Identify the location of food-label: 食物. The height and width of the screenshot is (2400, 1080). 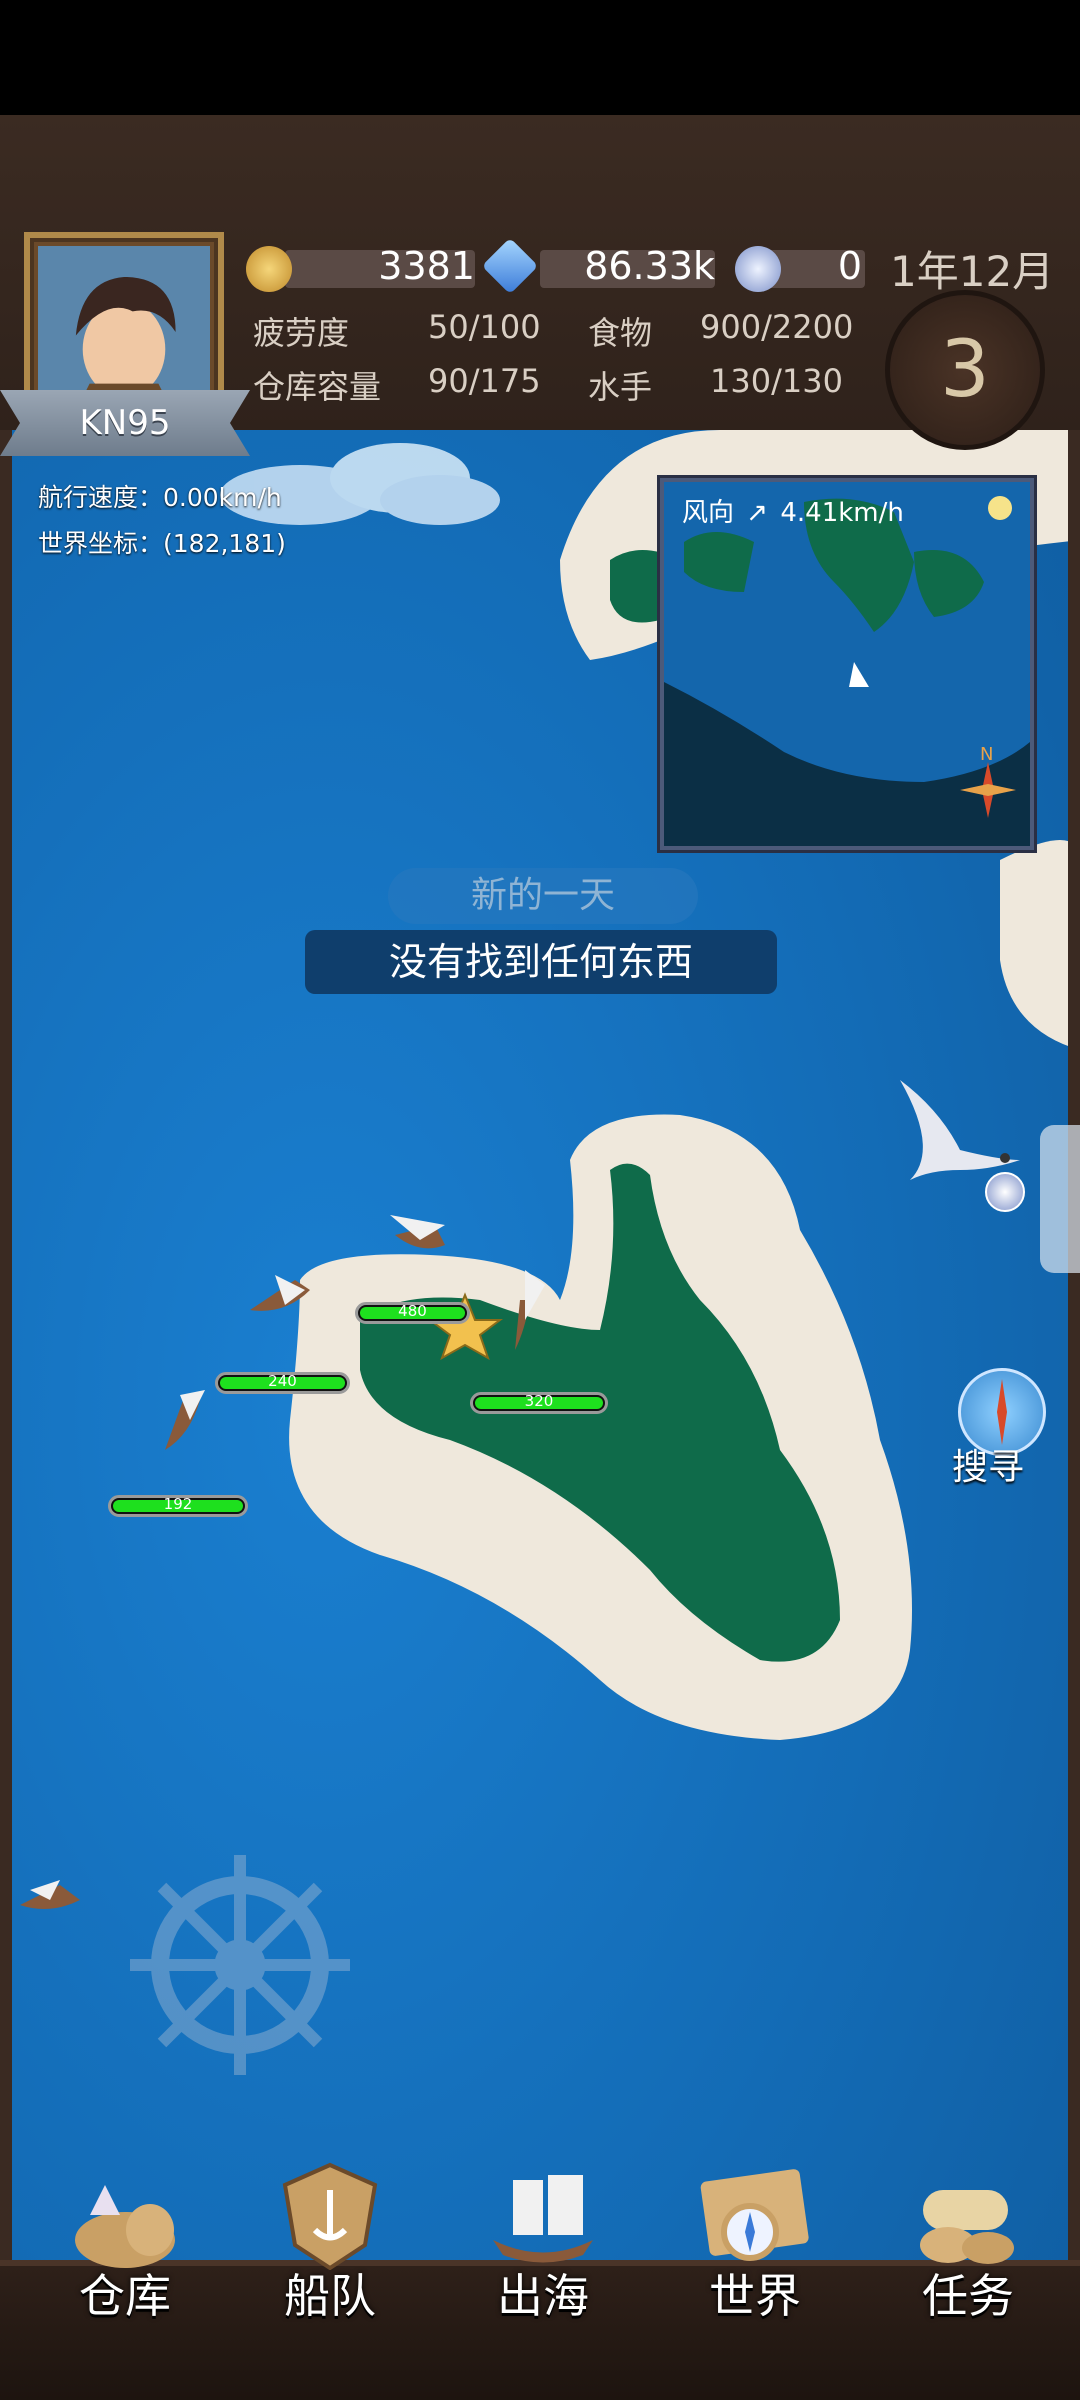
(620, 333).